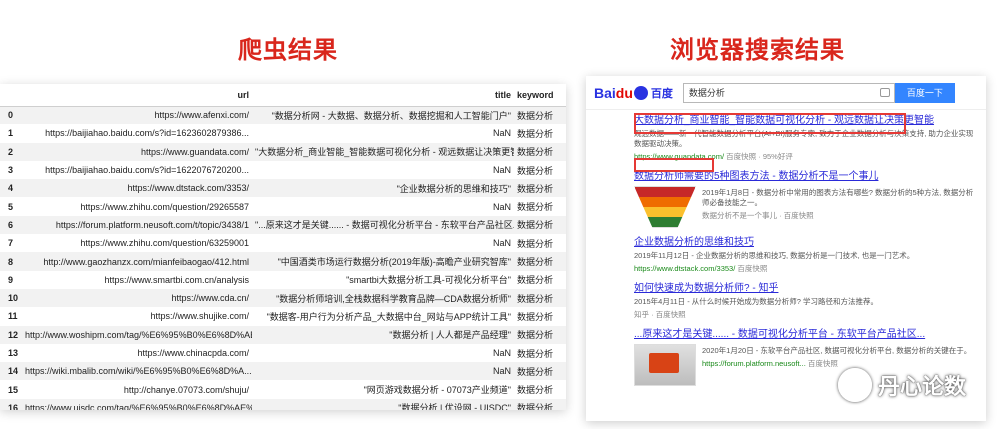  Describe the element at coordinates (685, 268) in the screenshot. I see `result-url-text: https://www.dtstack.com/3353/` at that location.